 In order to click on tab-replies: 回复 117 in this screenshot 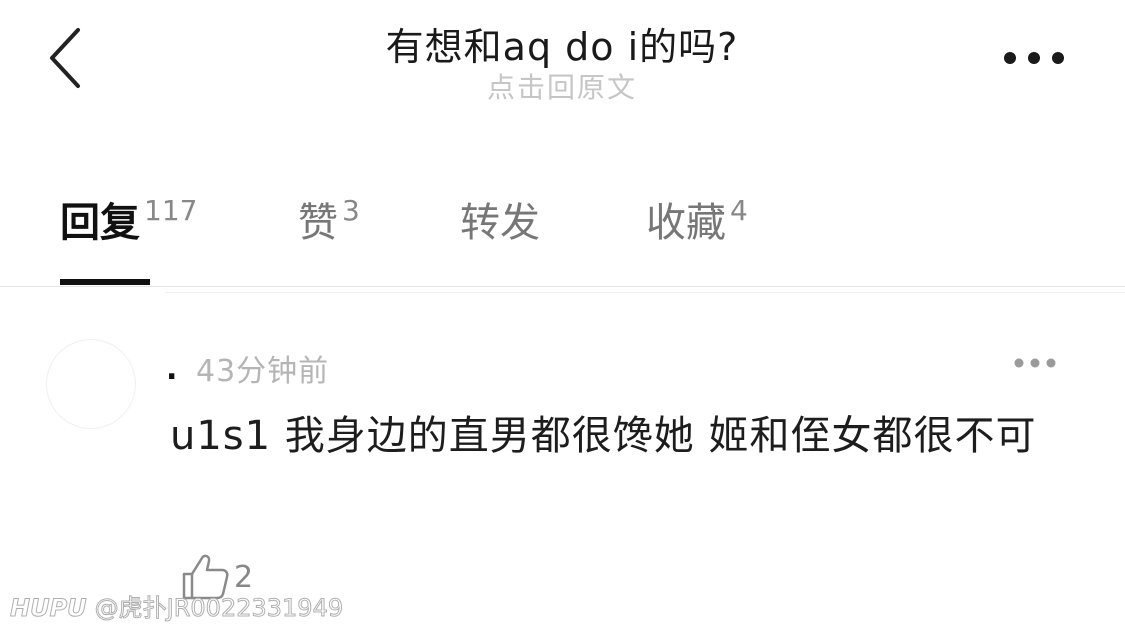, I will do `click(128, 219)`.